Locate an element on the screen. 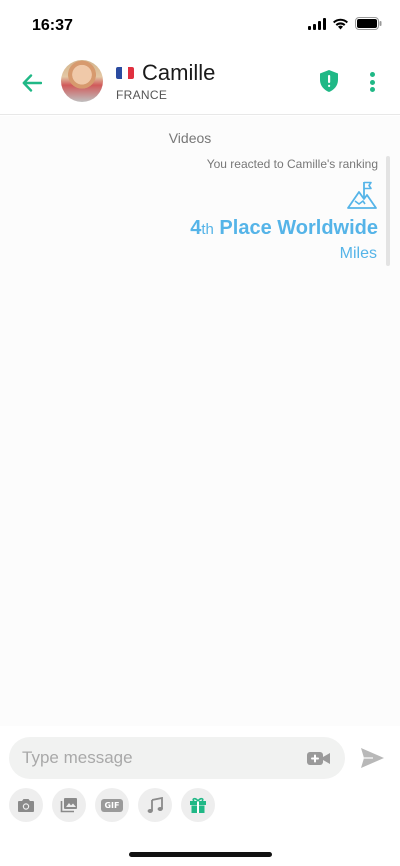  status-time: 16:37 is located at coordinates (52, 25).